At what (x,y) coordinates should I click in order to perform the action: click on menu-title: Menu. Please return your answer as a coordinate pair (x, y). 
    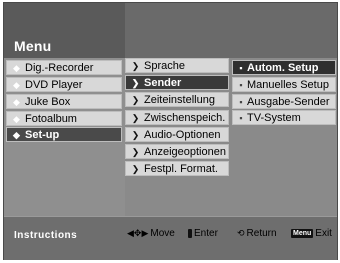
    Looking at the image, I should click on (33, 46).